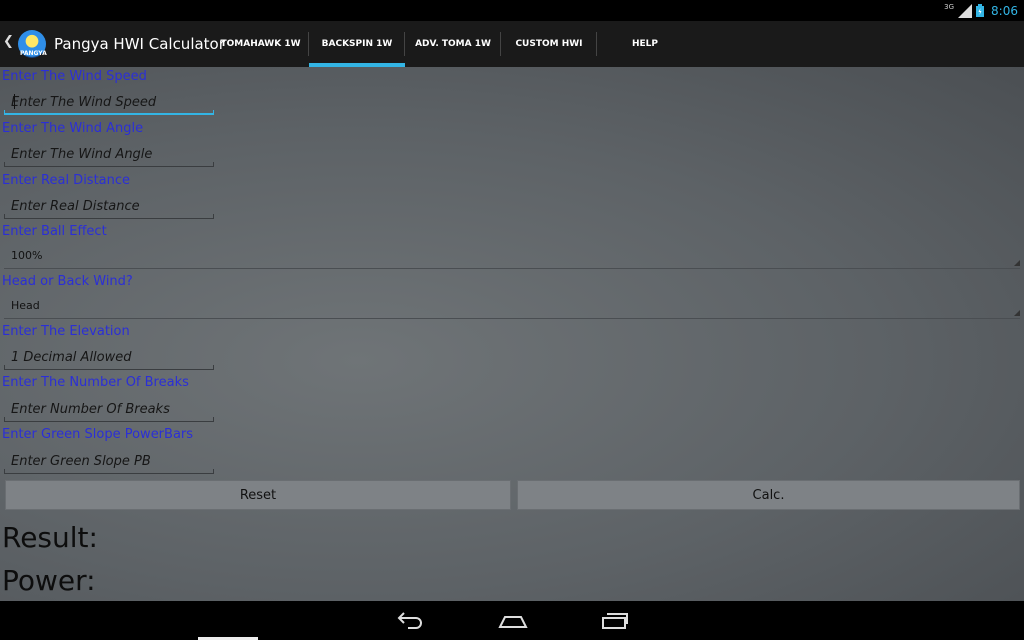 The height and width of the screenshot is (640, 1024). I want to click on elevation-label: Enter The Elevation, so click(66, 331).